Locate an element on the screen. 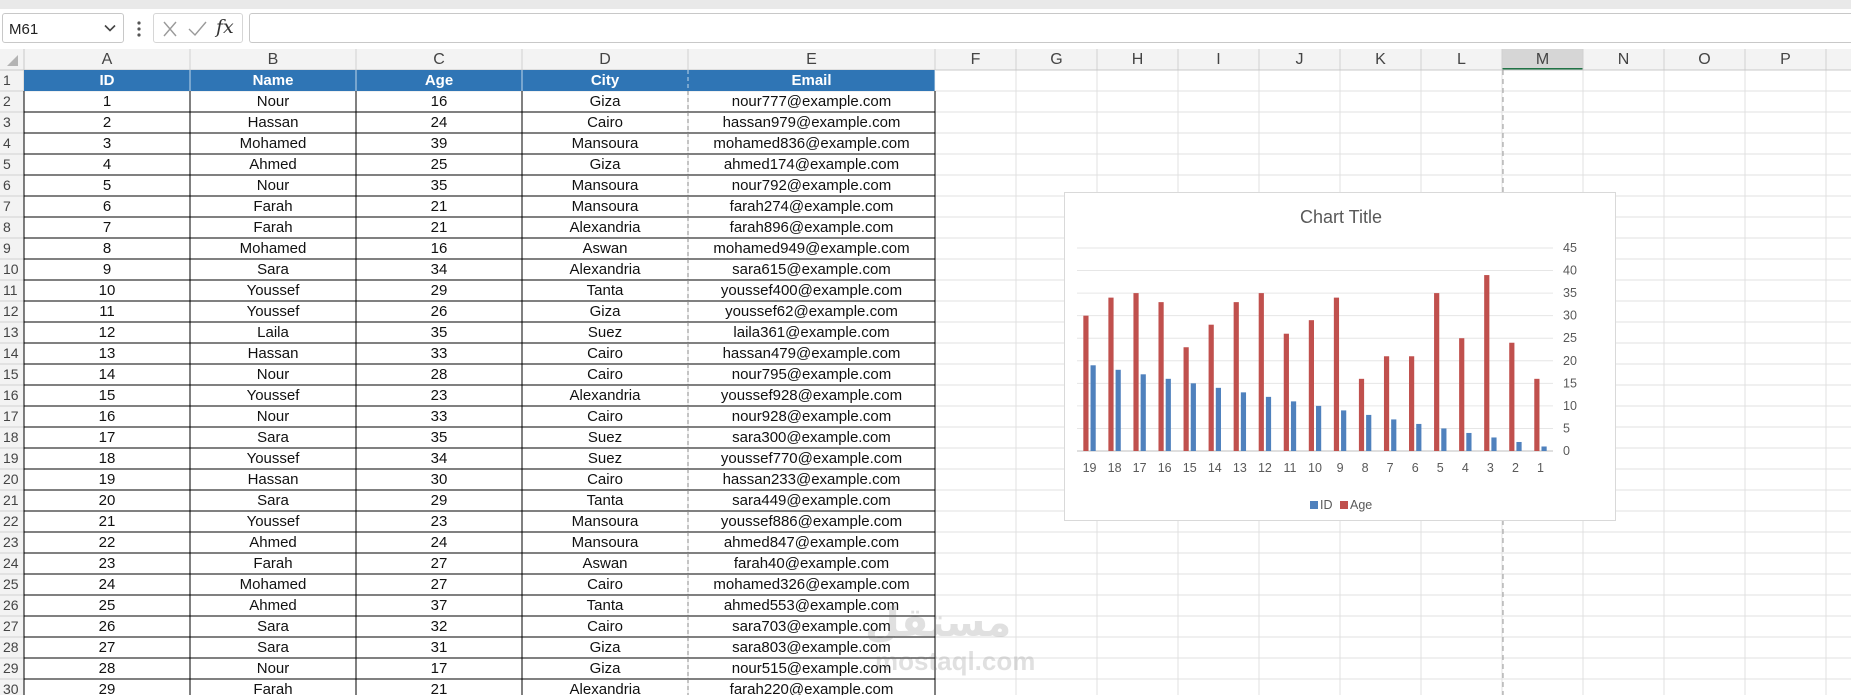 This screenshot has width=1851, height=695. table-cell: 25 is located at coordinates (107, 605).